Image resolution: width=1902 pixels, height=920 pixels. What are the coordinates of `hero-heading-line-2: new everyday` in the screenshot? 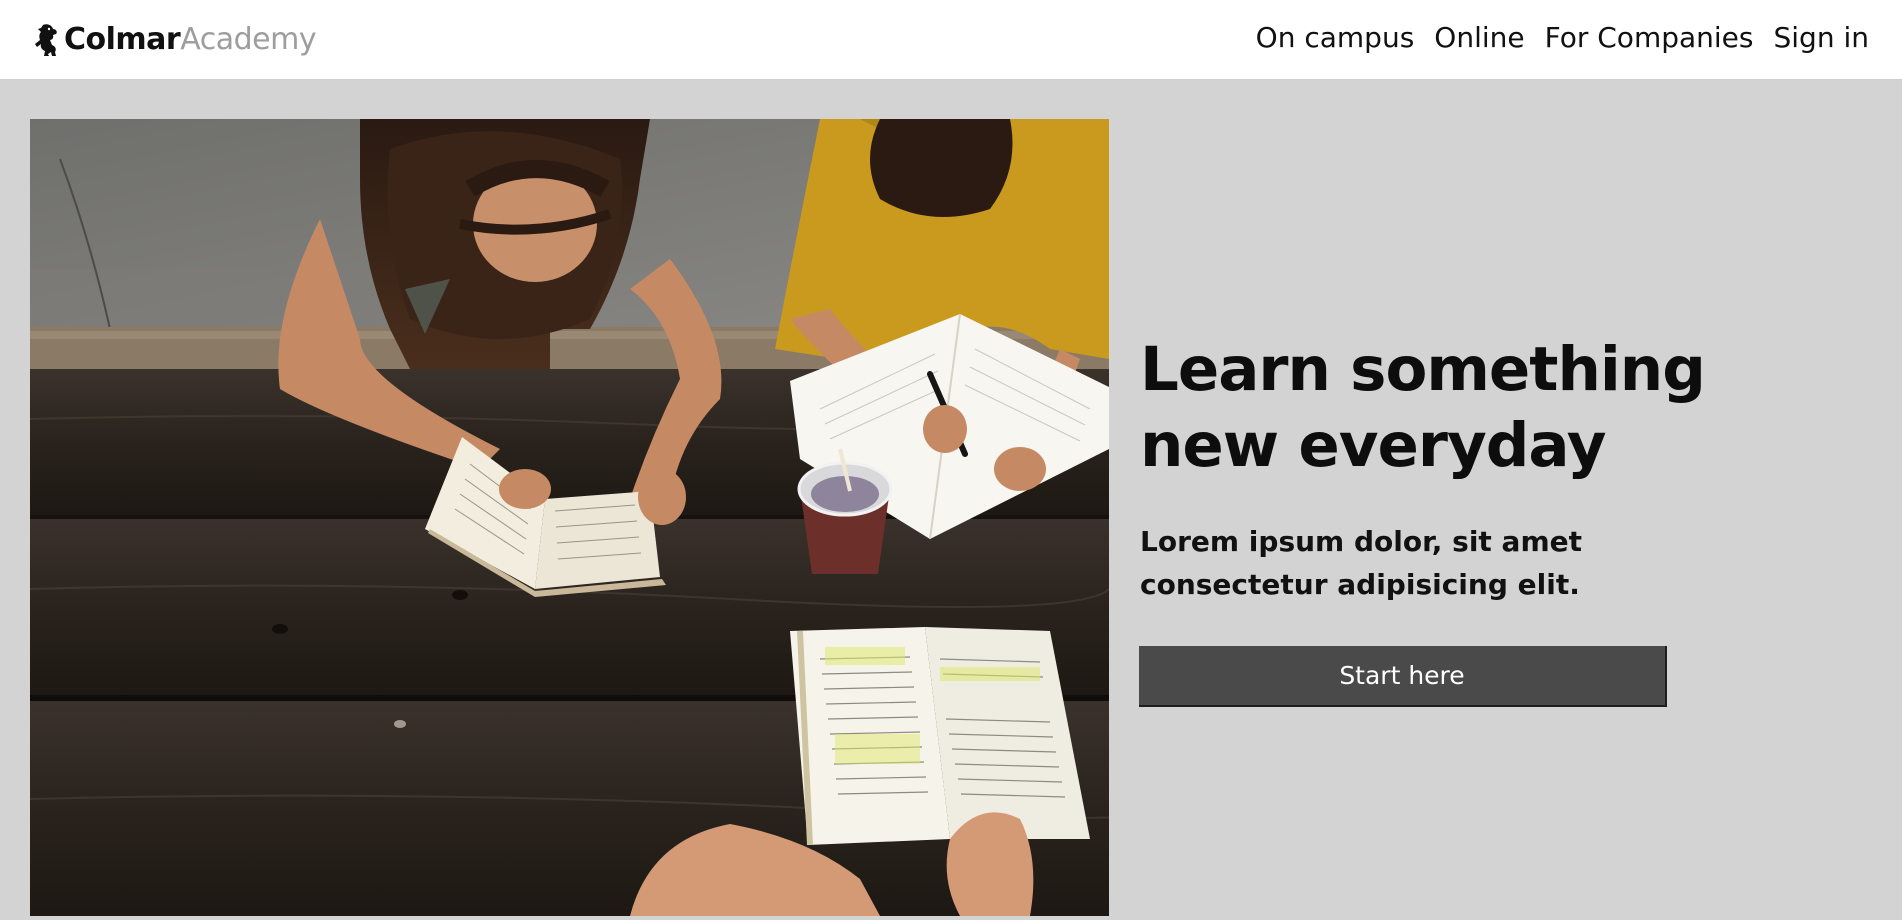 It's located at (1373, 445).